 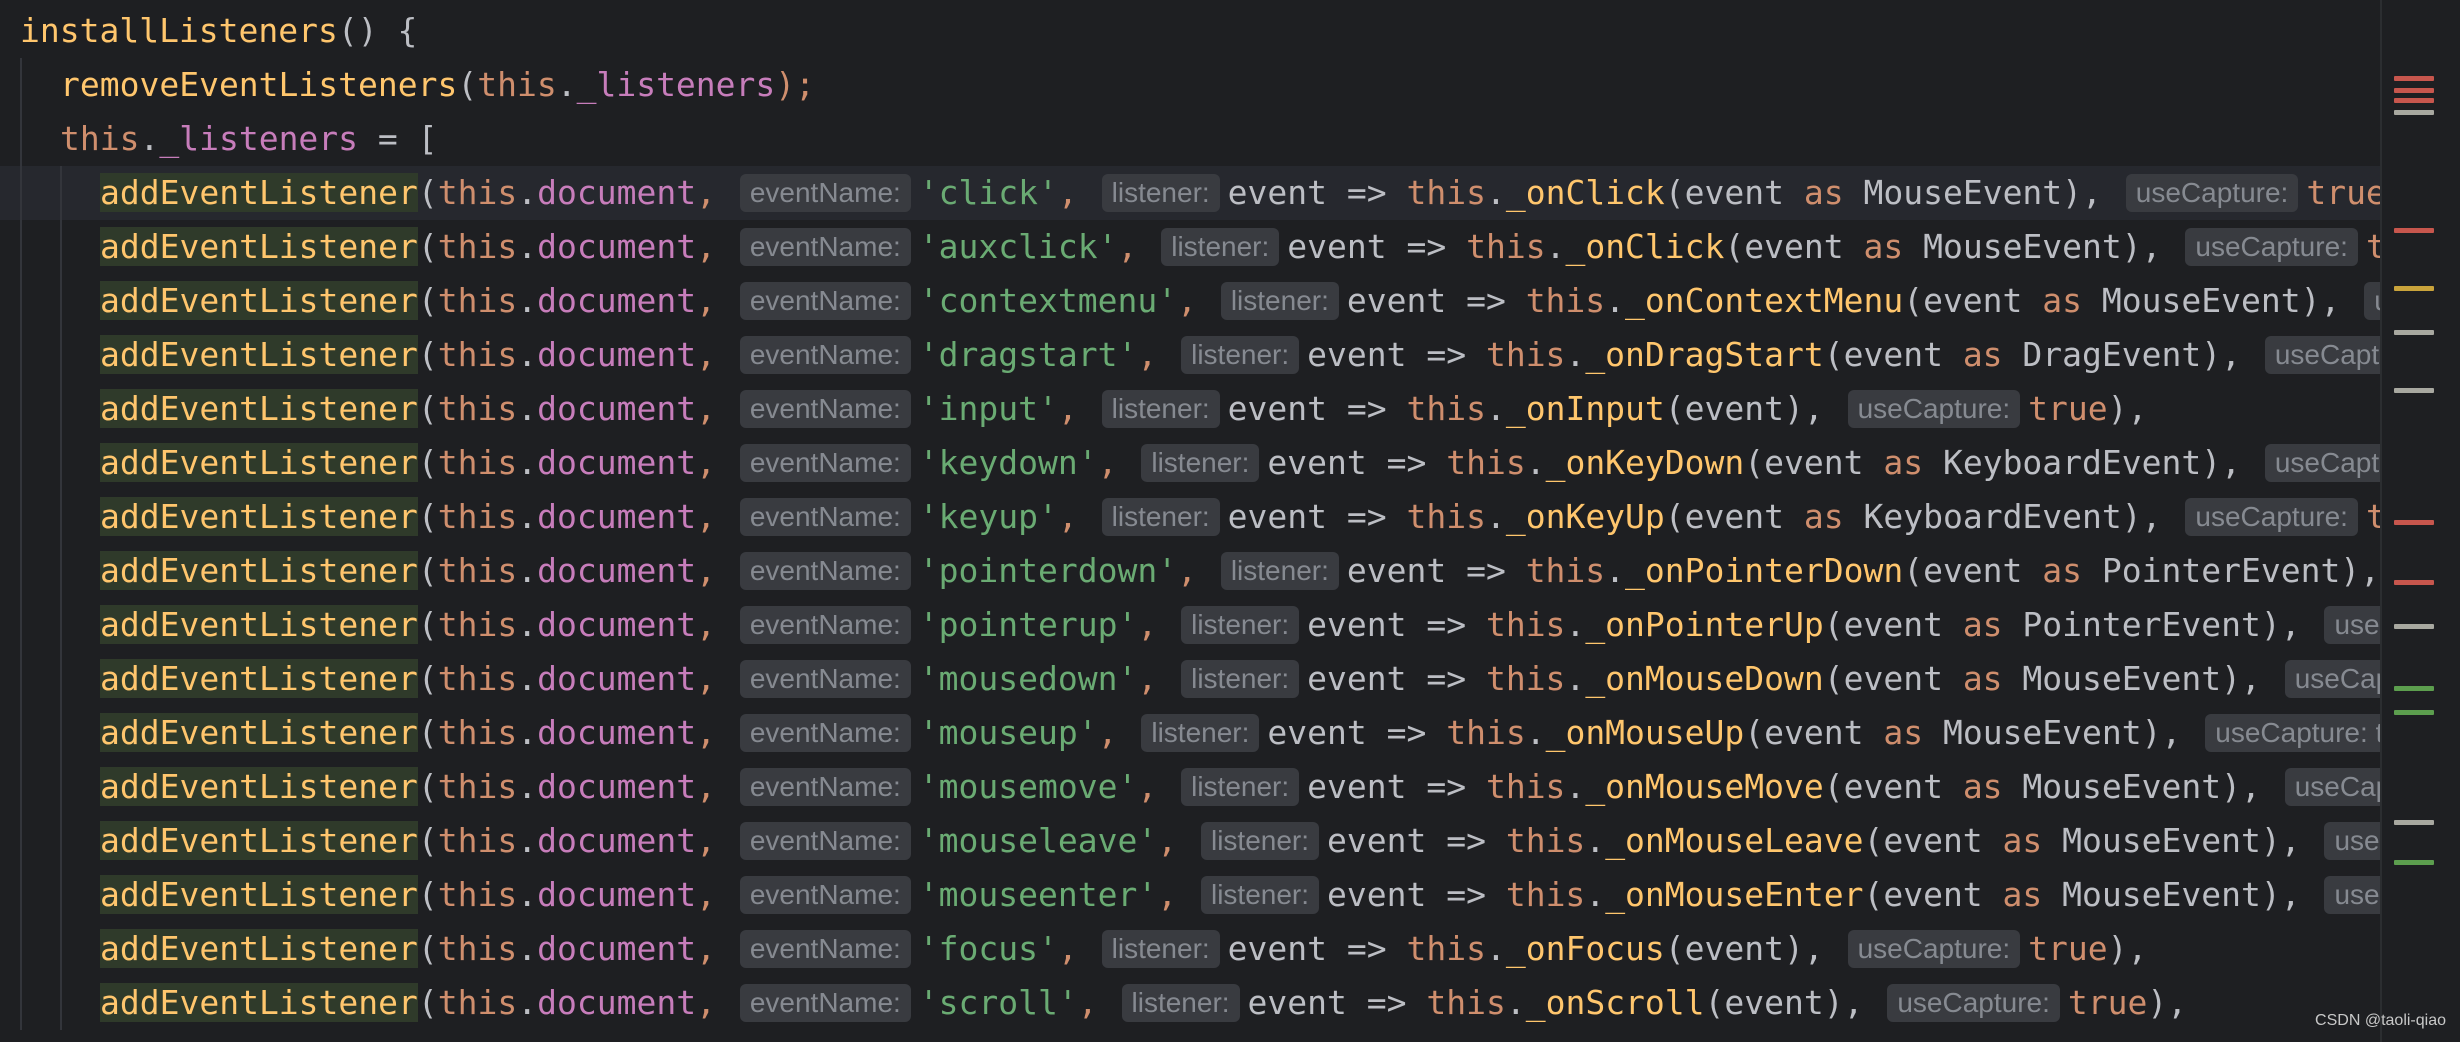 I want to click on scrollbar, so click(x=2450, y=521).